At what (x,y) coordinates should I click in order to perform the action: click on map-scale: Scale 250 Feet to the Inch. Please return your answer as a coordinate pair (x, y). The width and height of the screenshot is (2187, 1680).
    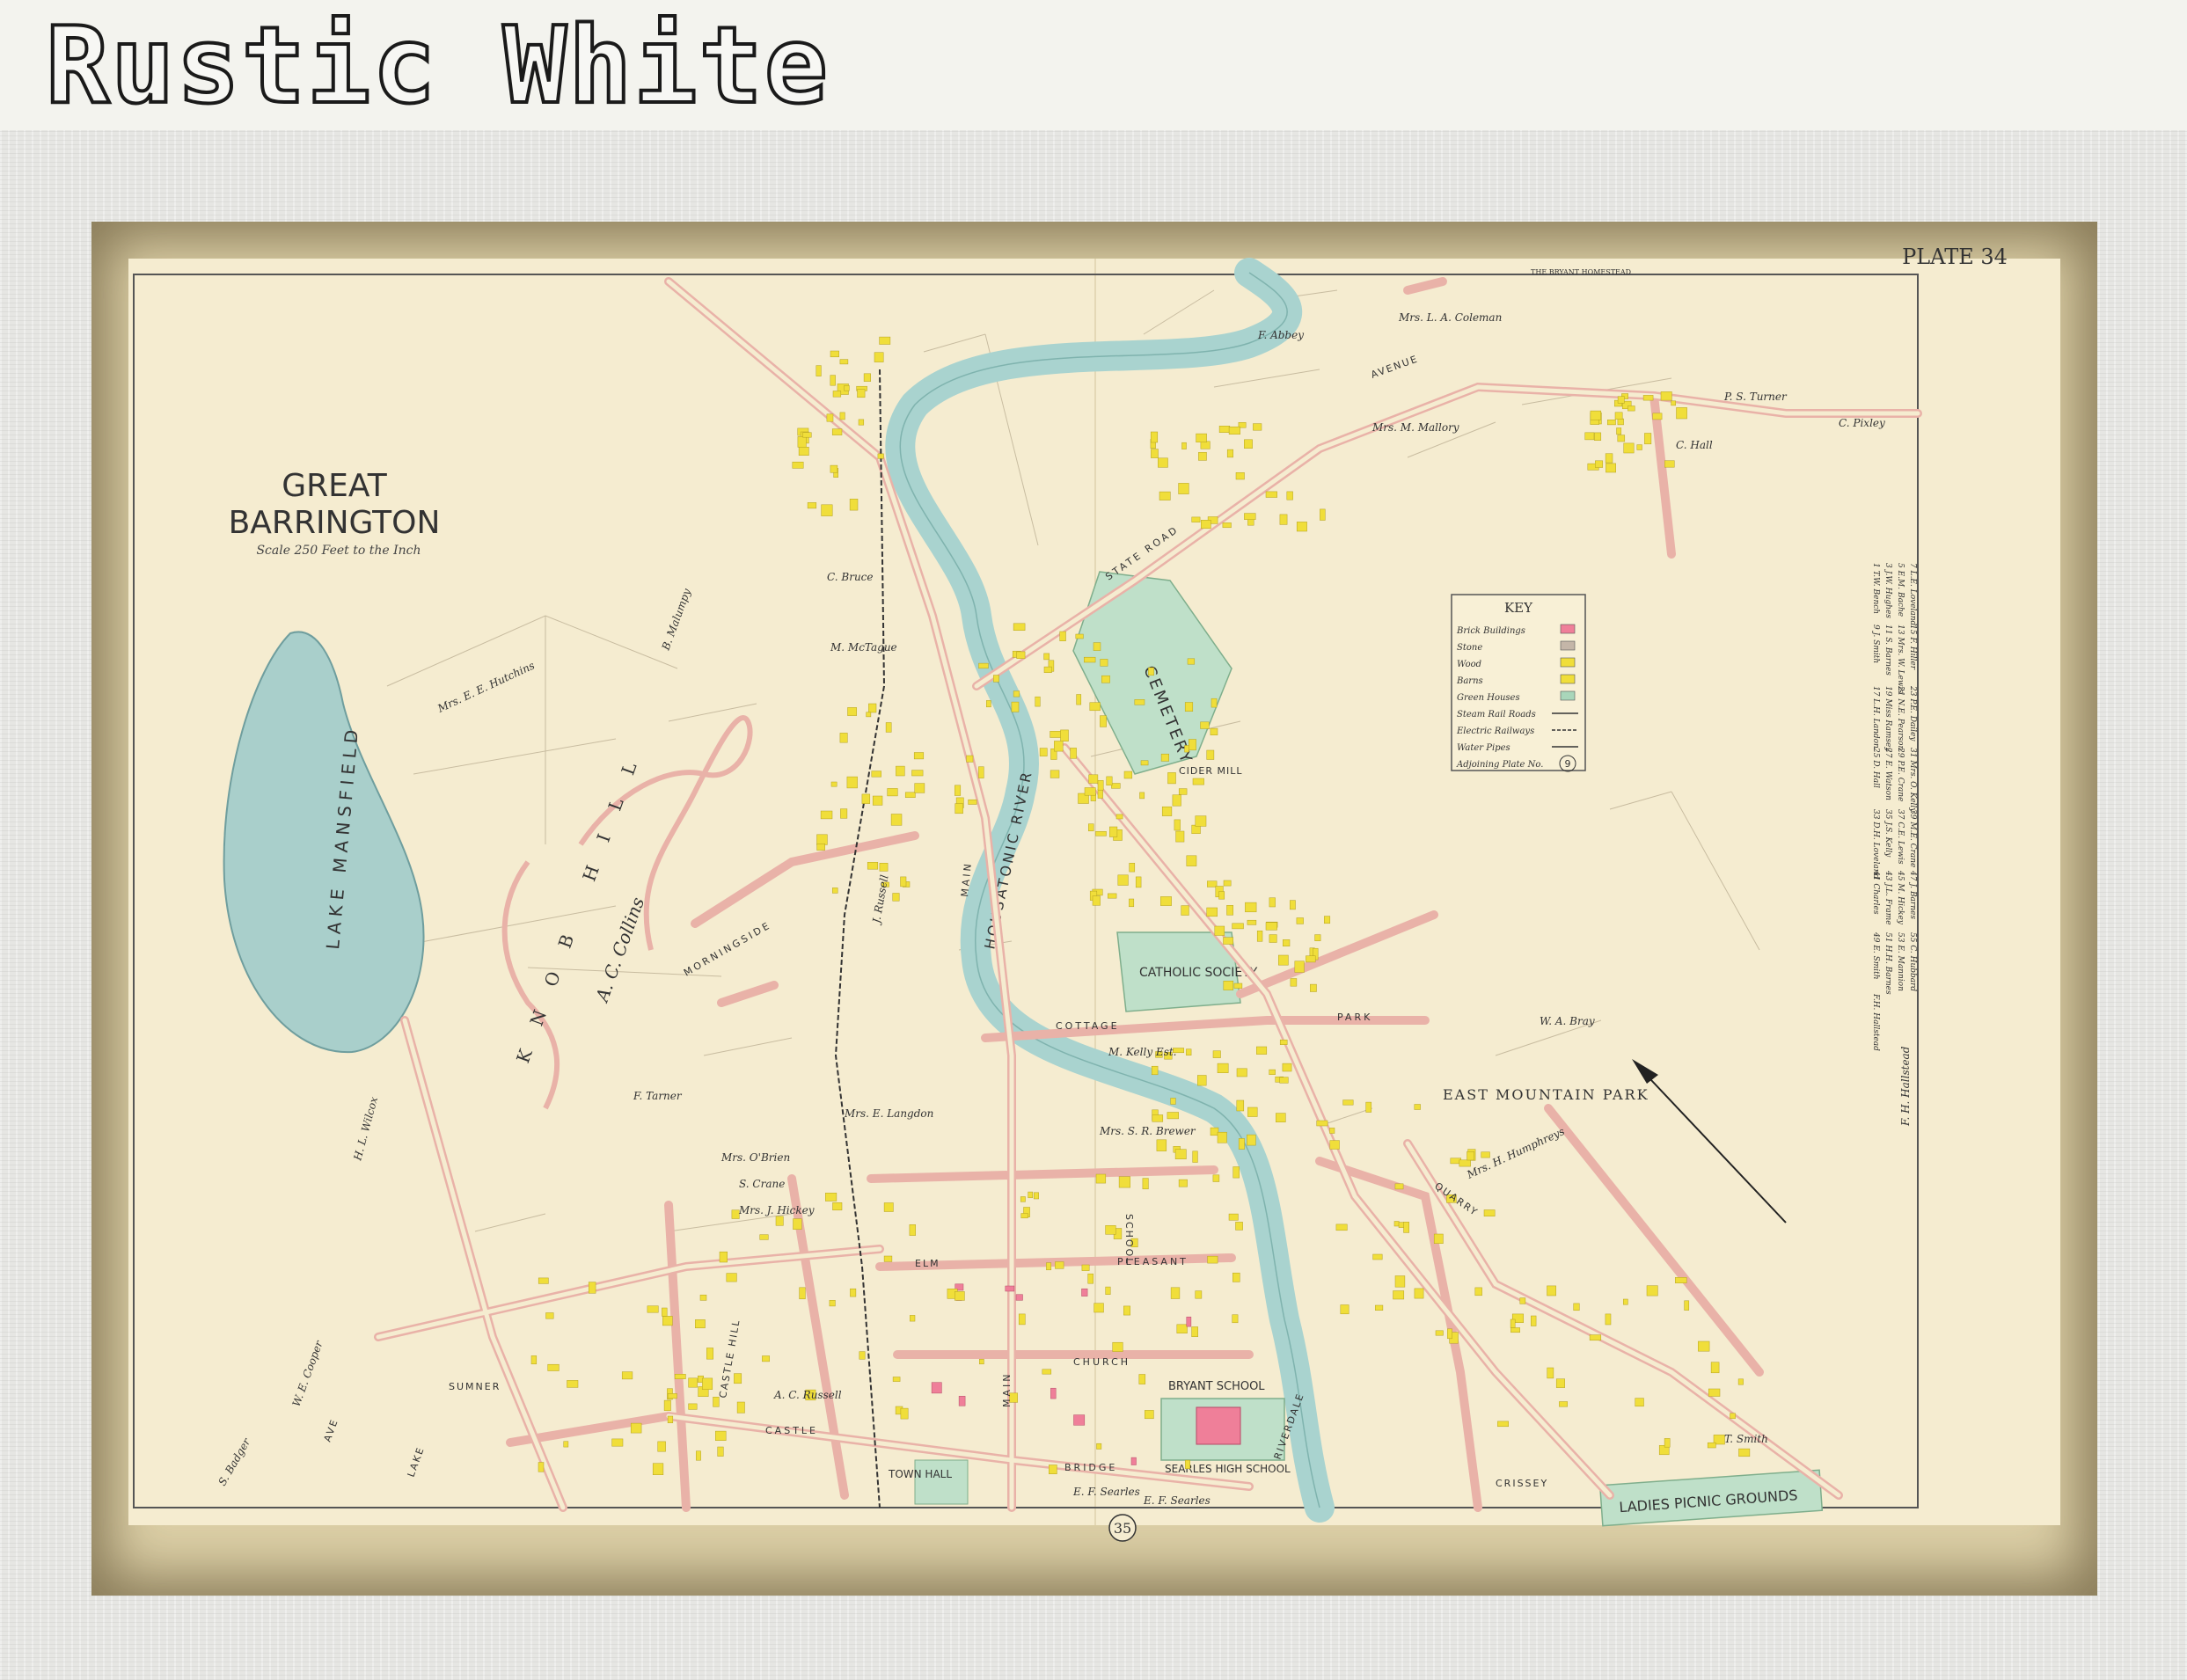
    Looking at the image, I should click on (338, 551).